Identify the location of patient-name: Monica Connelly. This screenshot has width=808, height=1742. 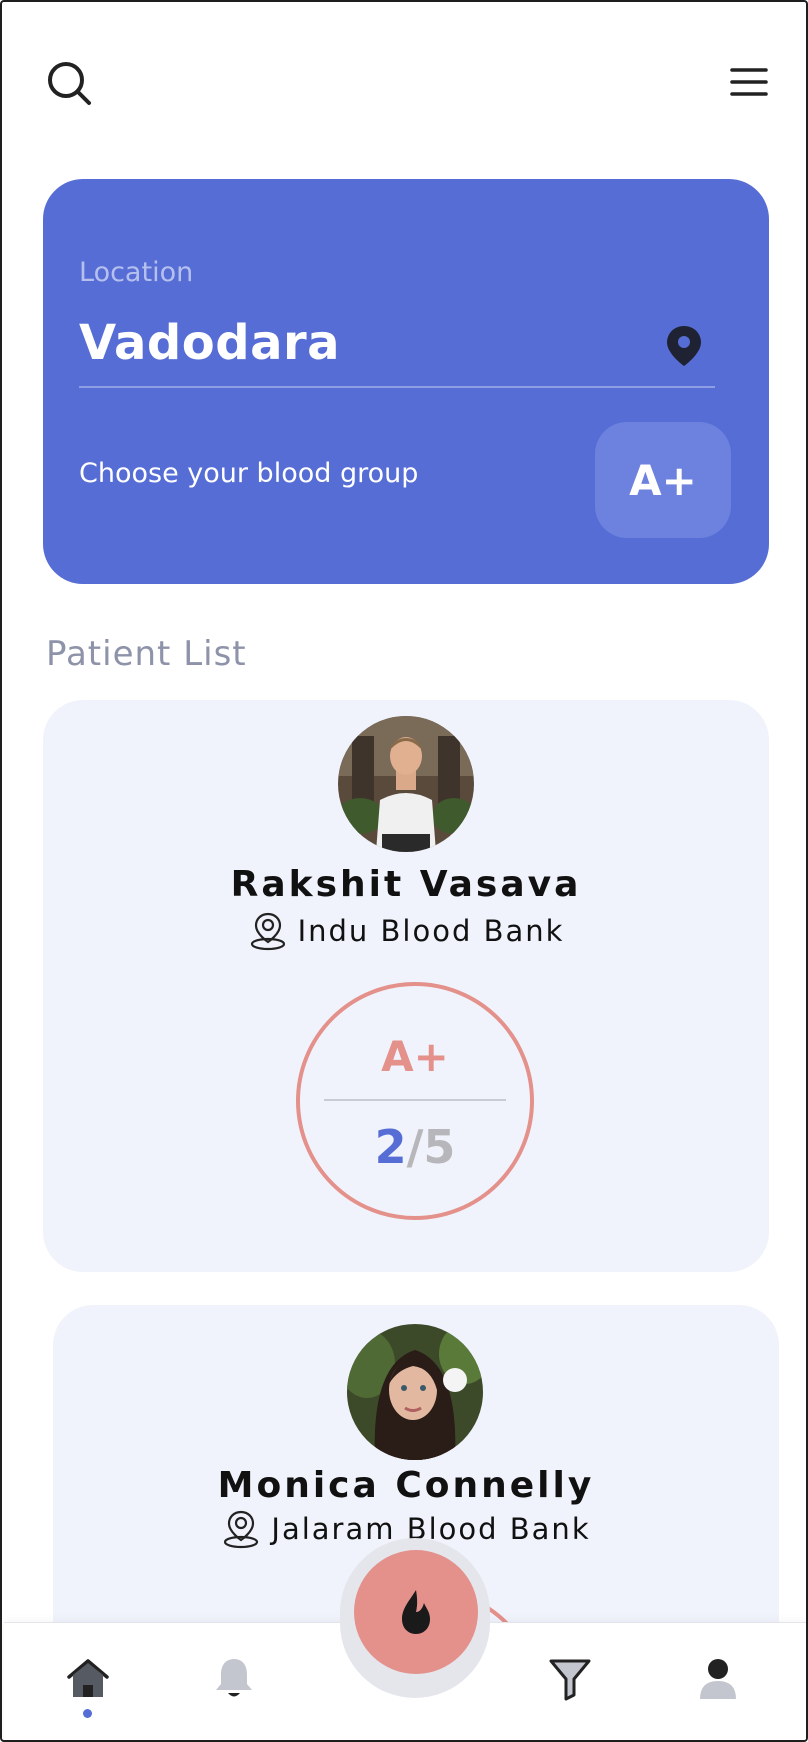
(406, 1485).